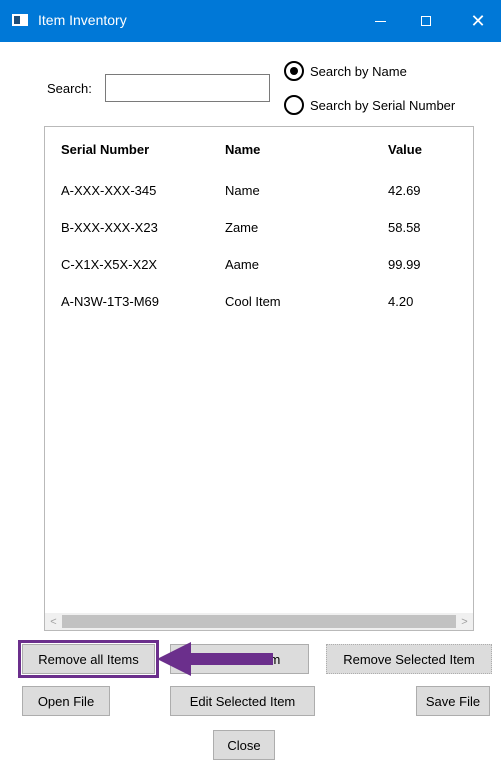  I want to click on app-icon, so click(20, 20).